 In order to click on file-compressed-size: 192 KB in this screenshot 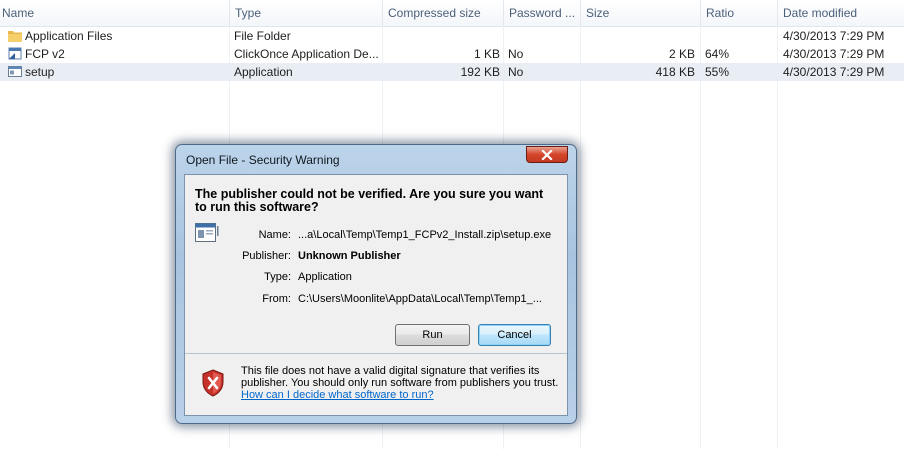, I will do `click(480, 72)`.